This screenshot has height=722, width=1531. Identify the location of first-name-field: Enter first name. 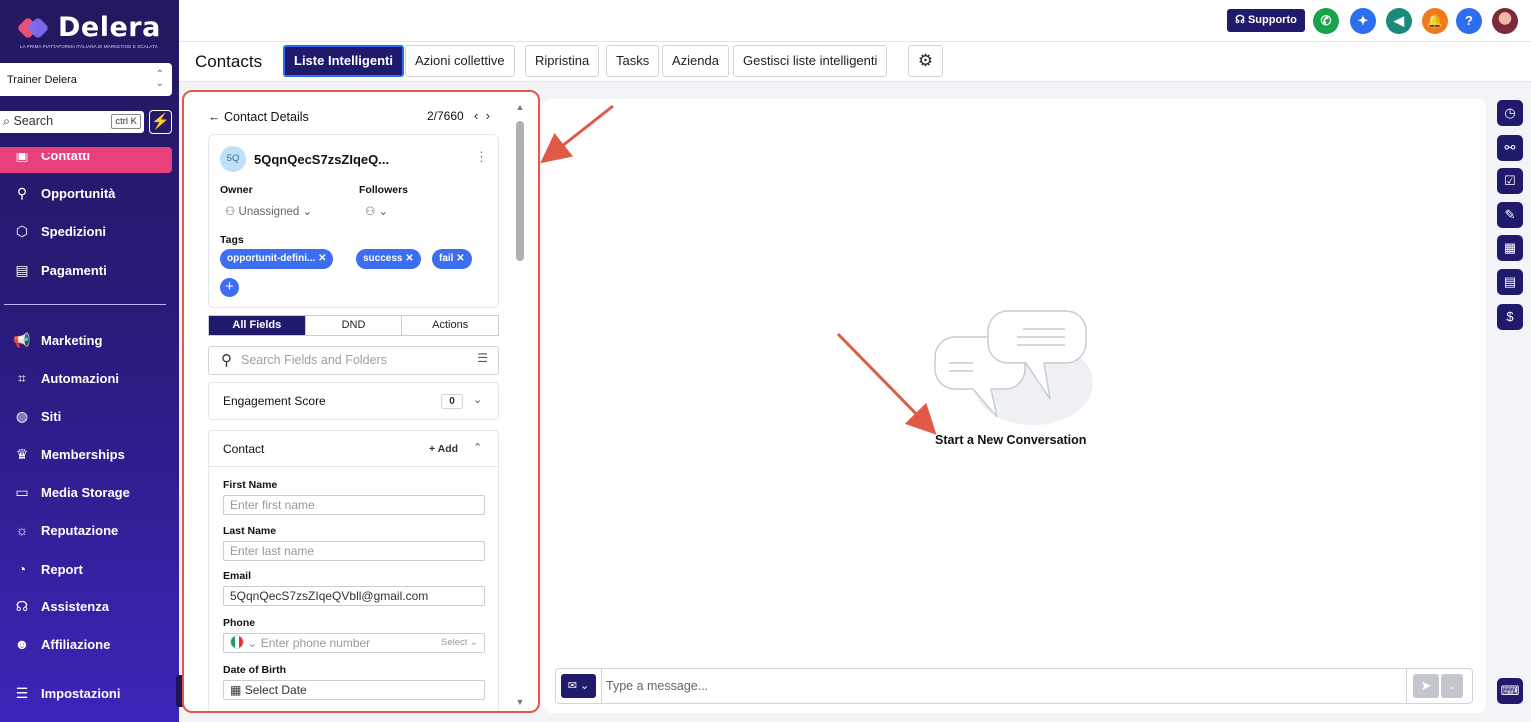
(354, 505).